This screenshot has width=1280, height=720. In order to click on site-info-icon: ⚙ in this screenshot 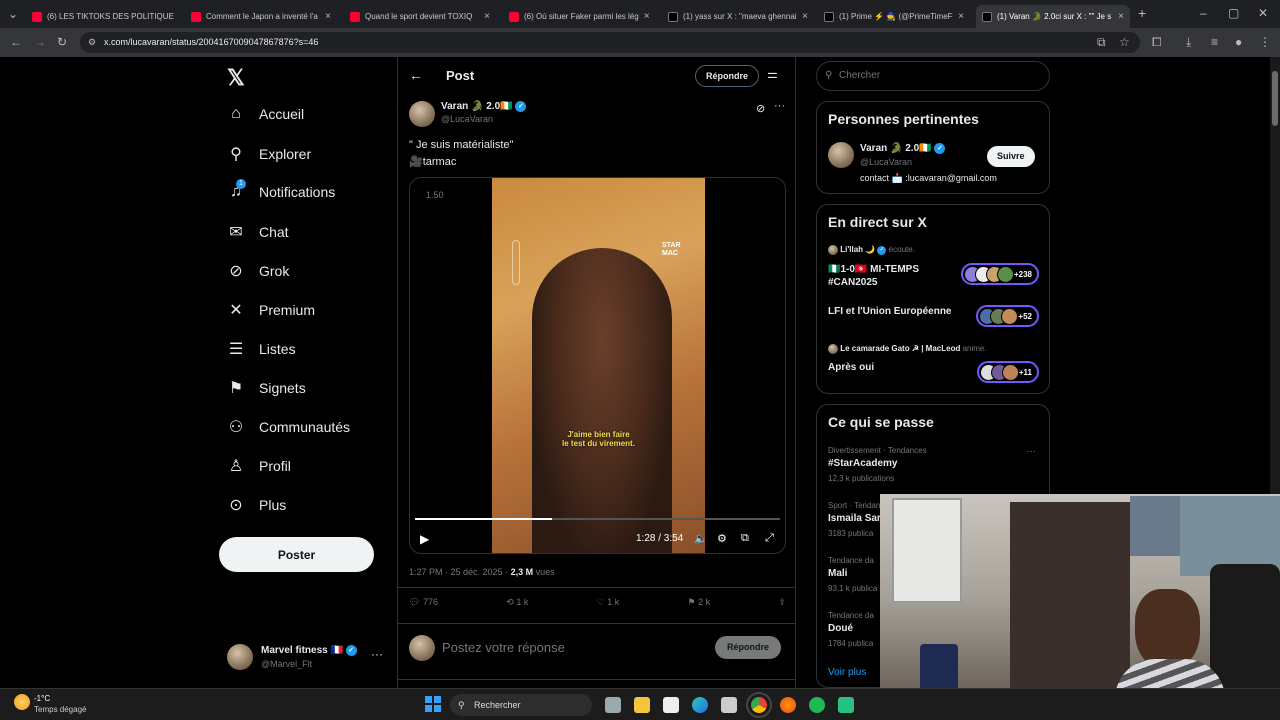, I will do `click(92, 42)`.